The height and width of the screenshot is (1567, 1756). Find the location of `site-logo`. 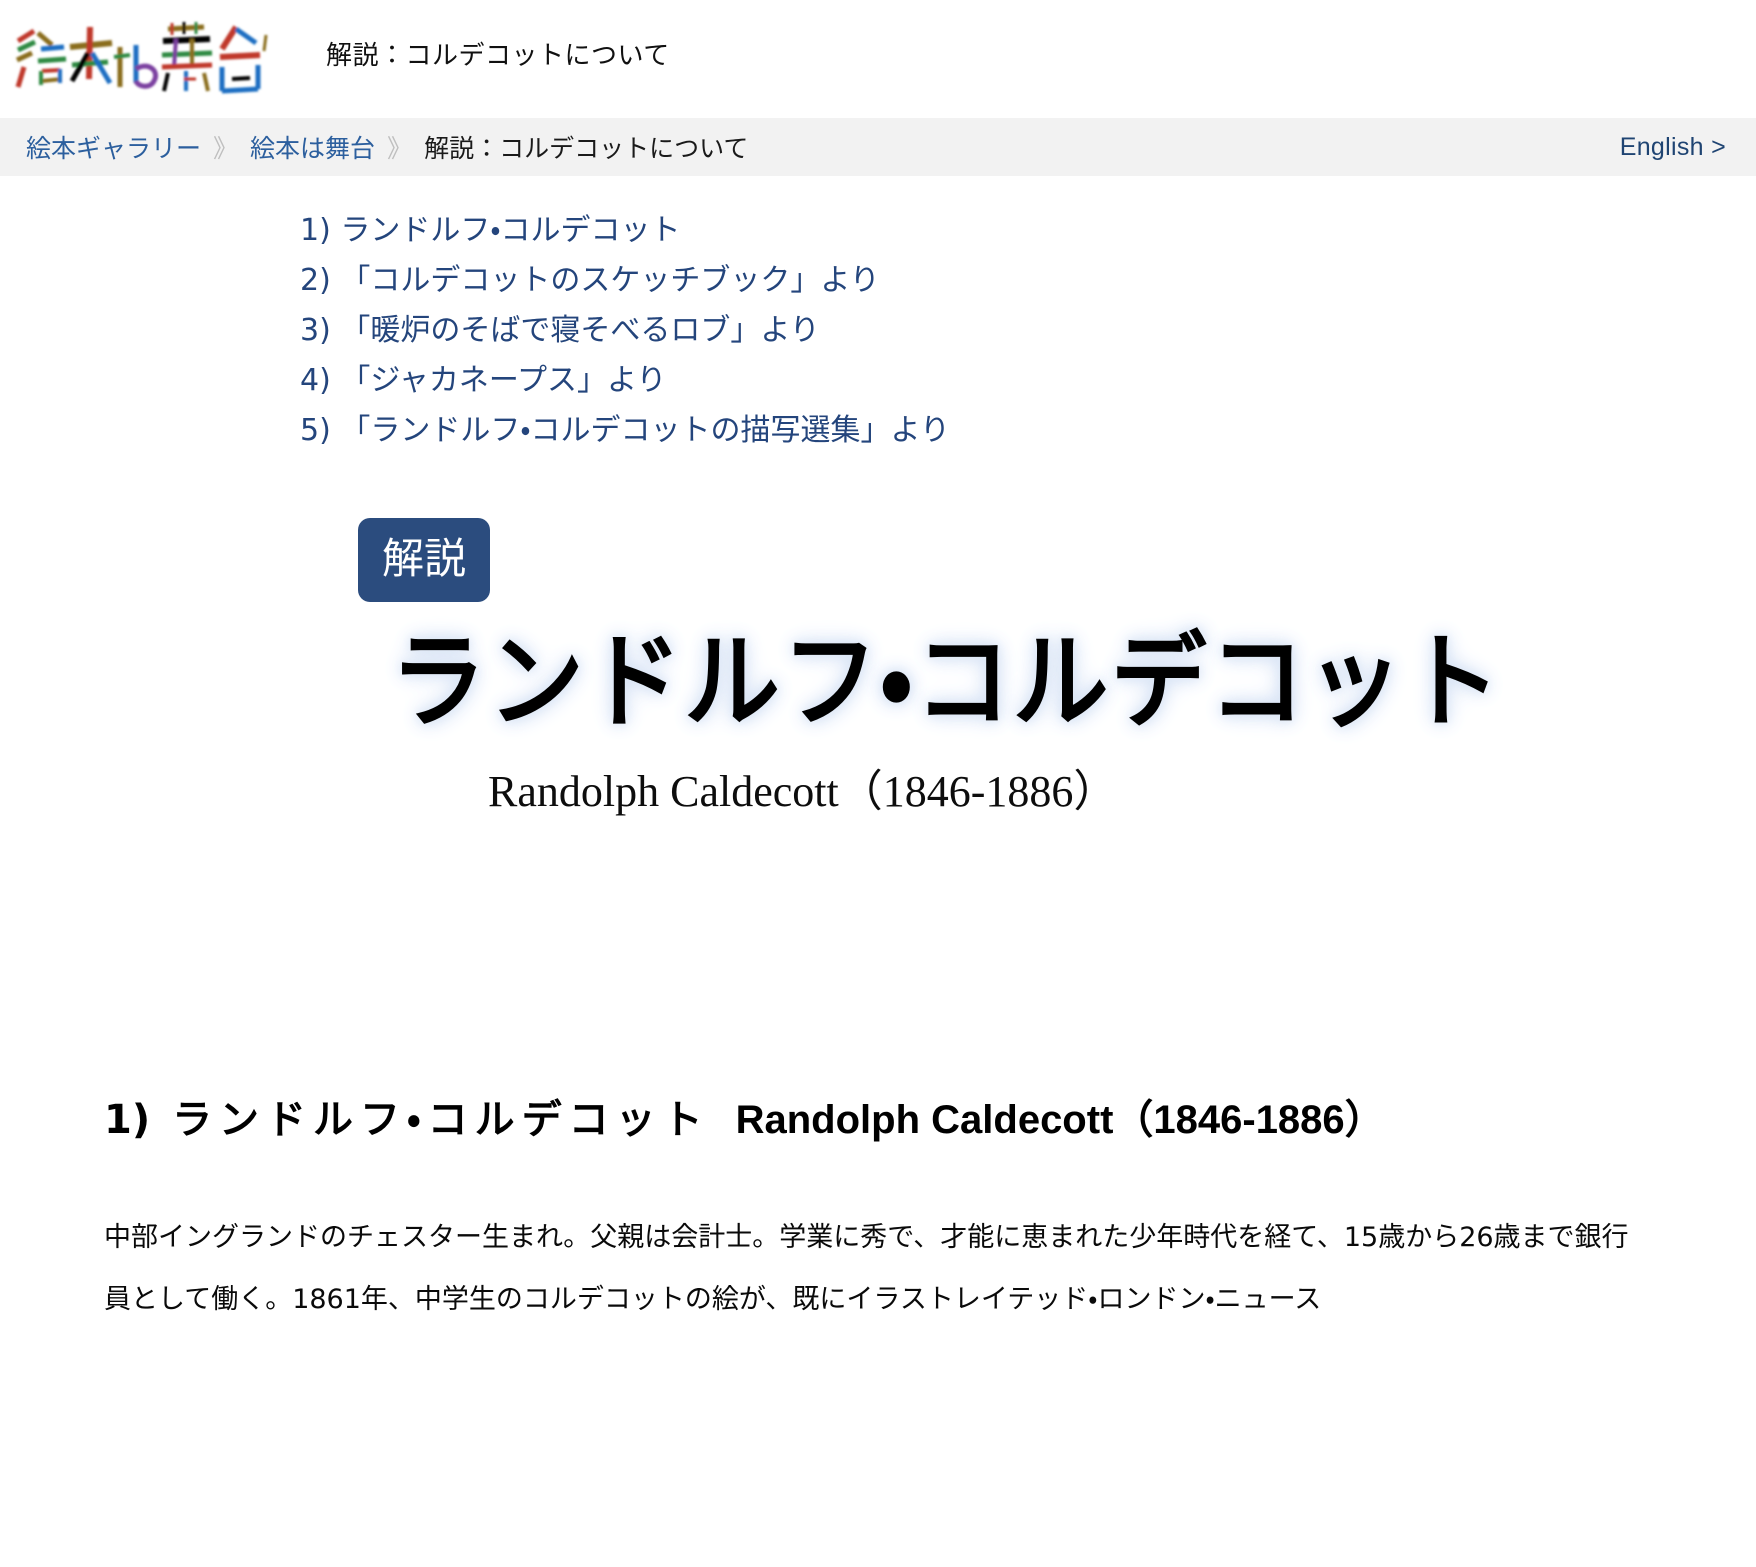

site-logo is located at coordinates (146, 60).